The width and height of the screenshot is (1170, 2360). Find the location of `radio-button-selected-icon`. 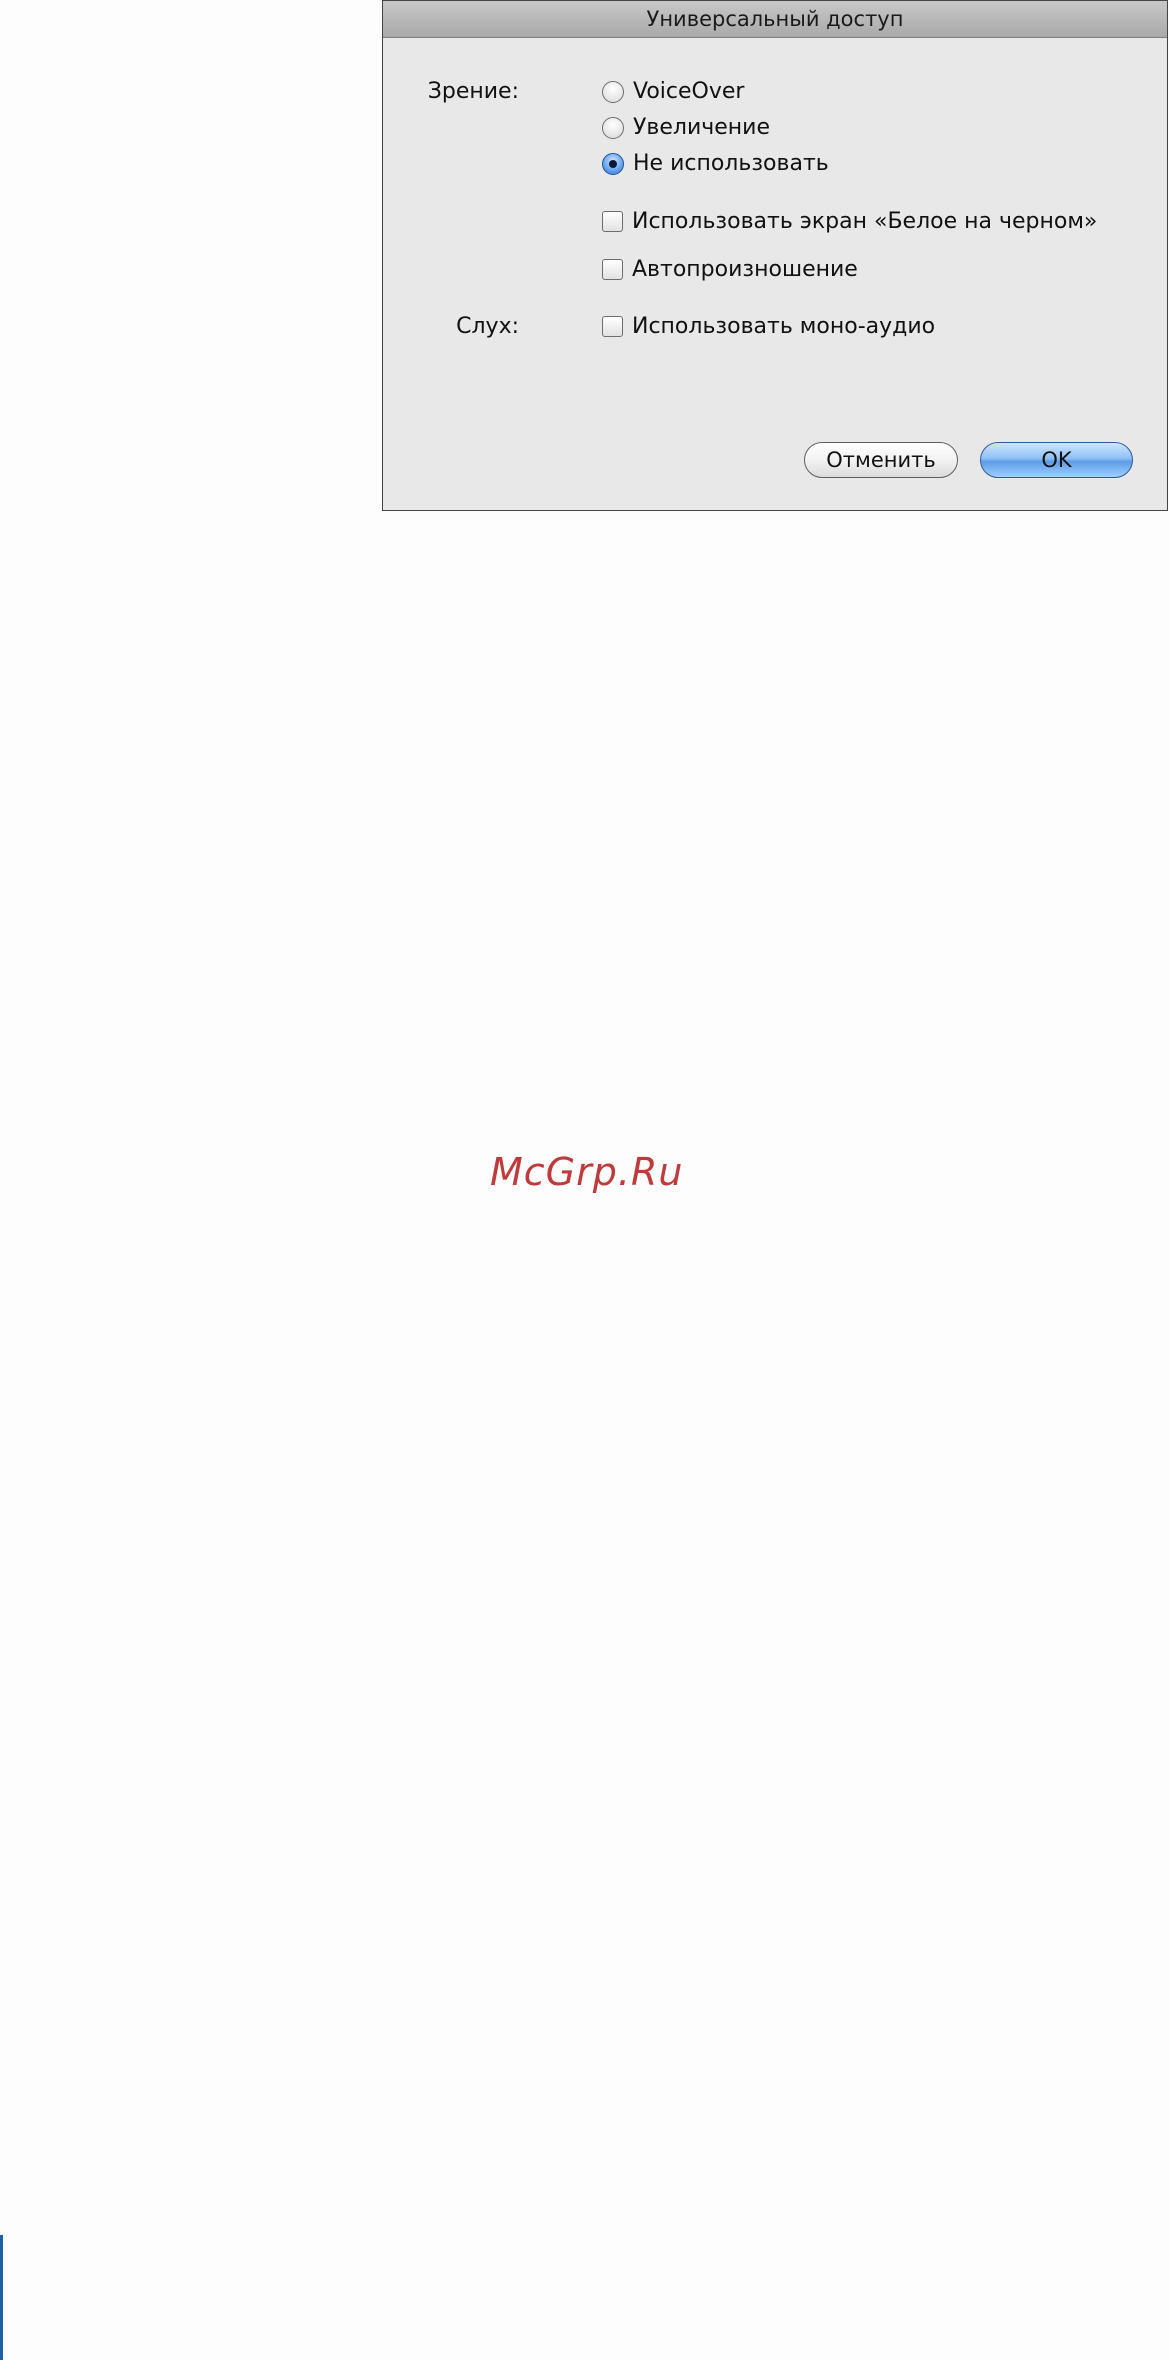

radio-button-selected-icon is located at coordinates (613, 163).